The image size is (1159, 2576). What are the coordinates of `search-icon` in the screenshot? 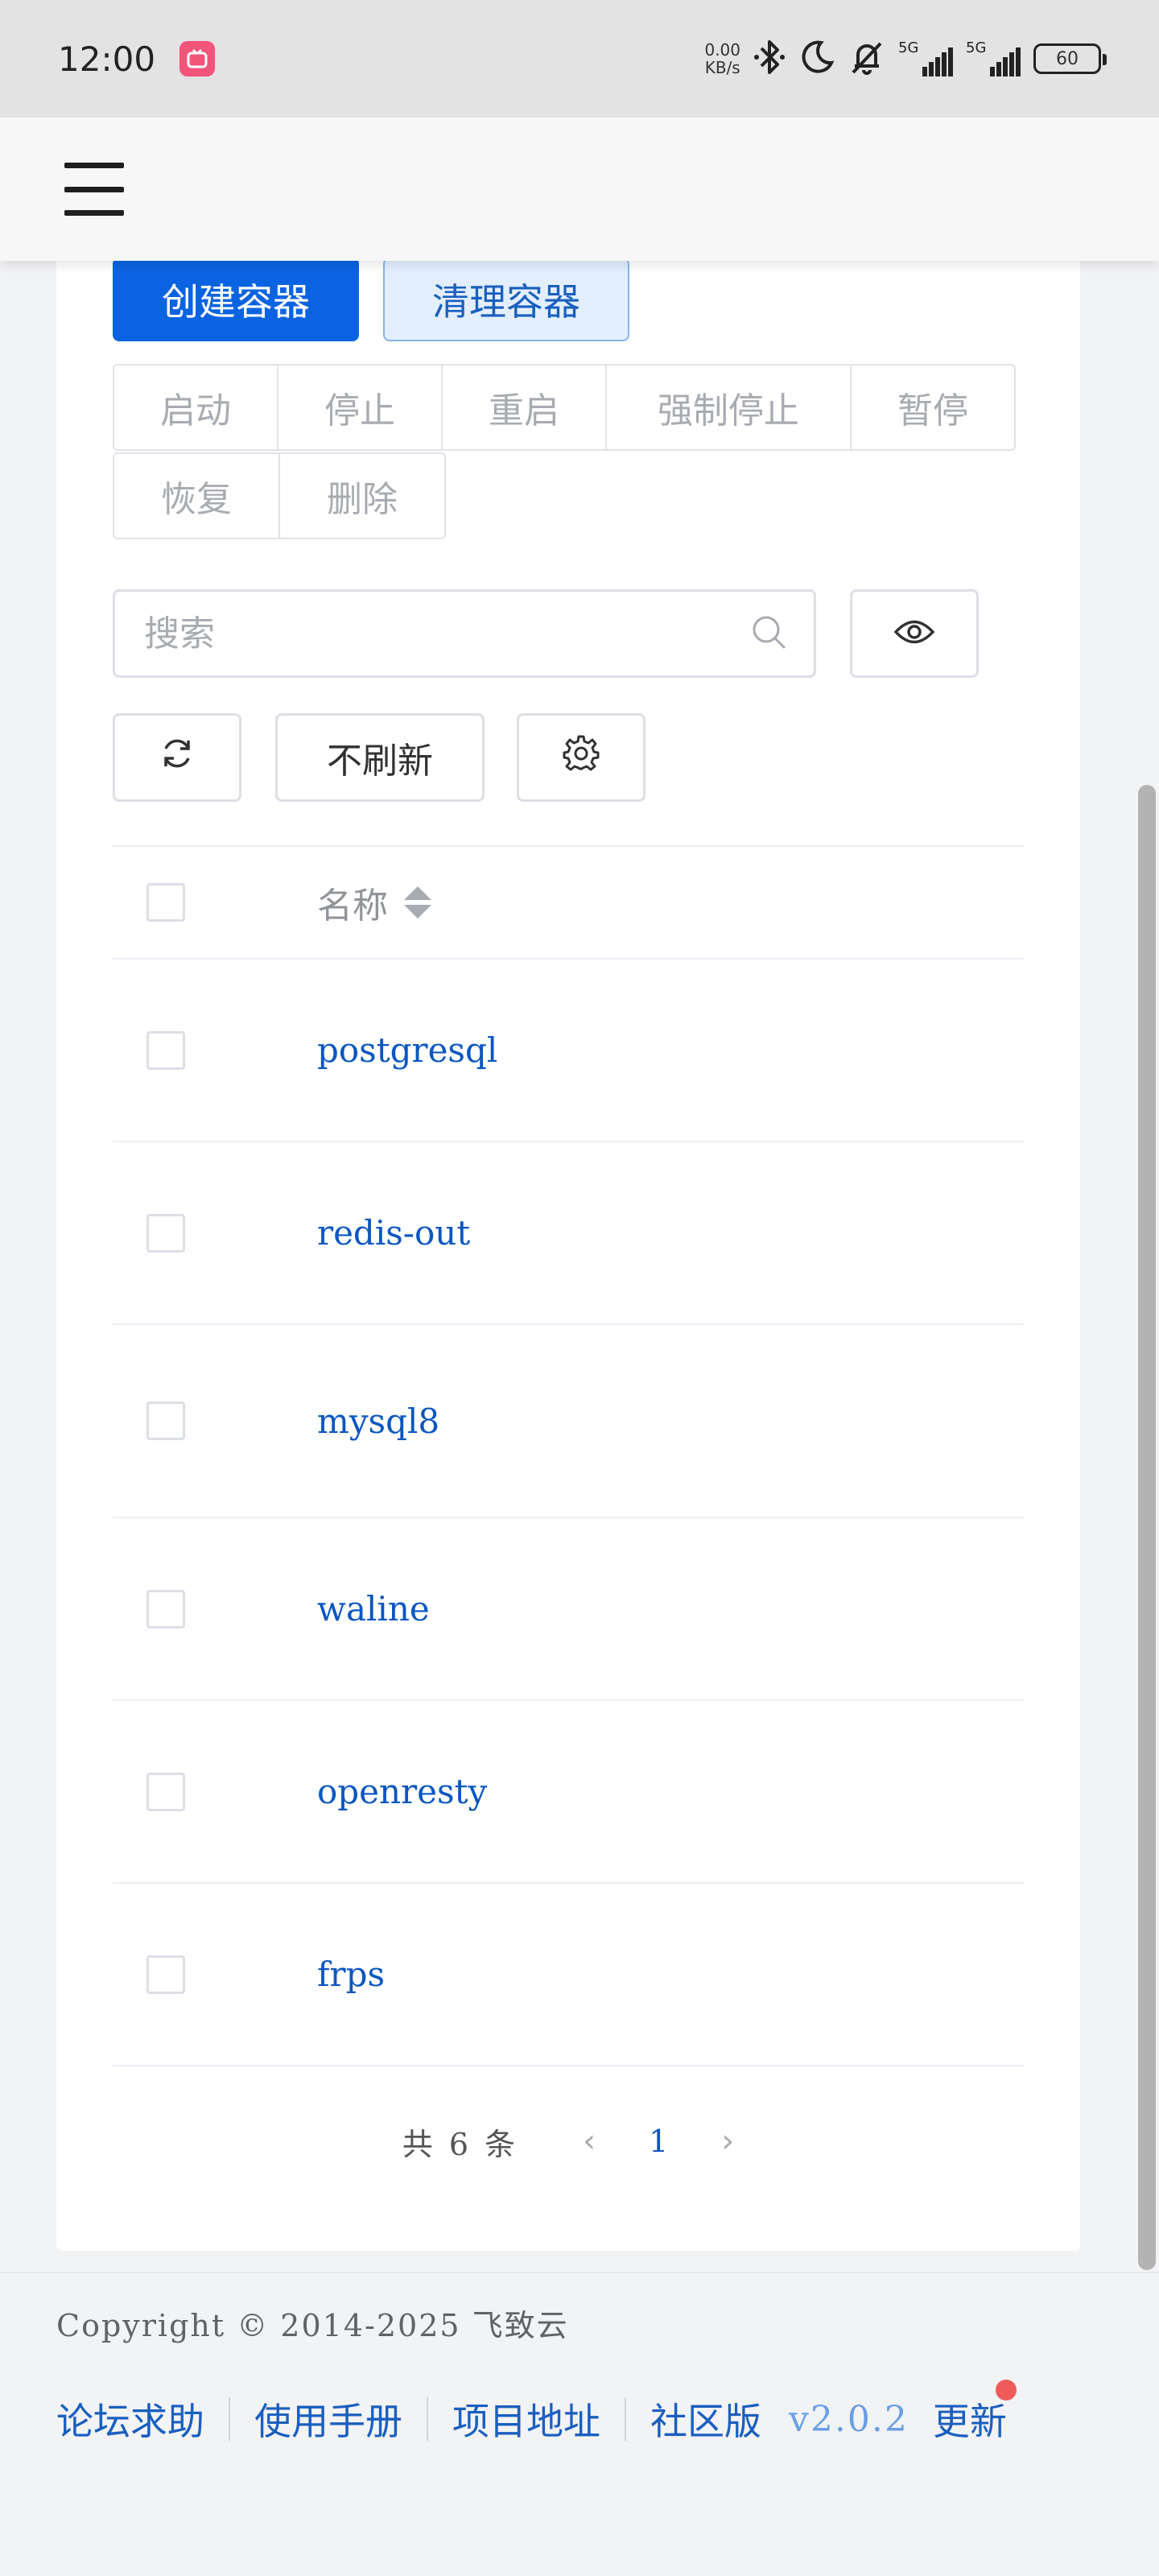 It's located at (768, 633).